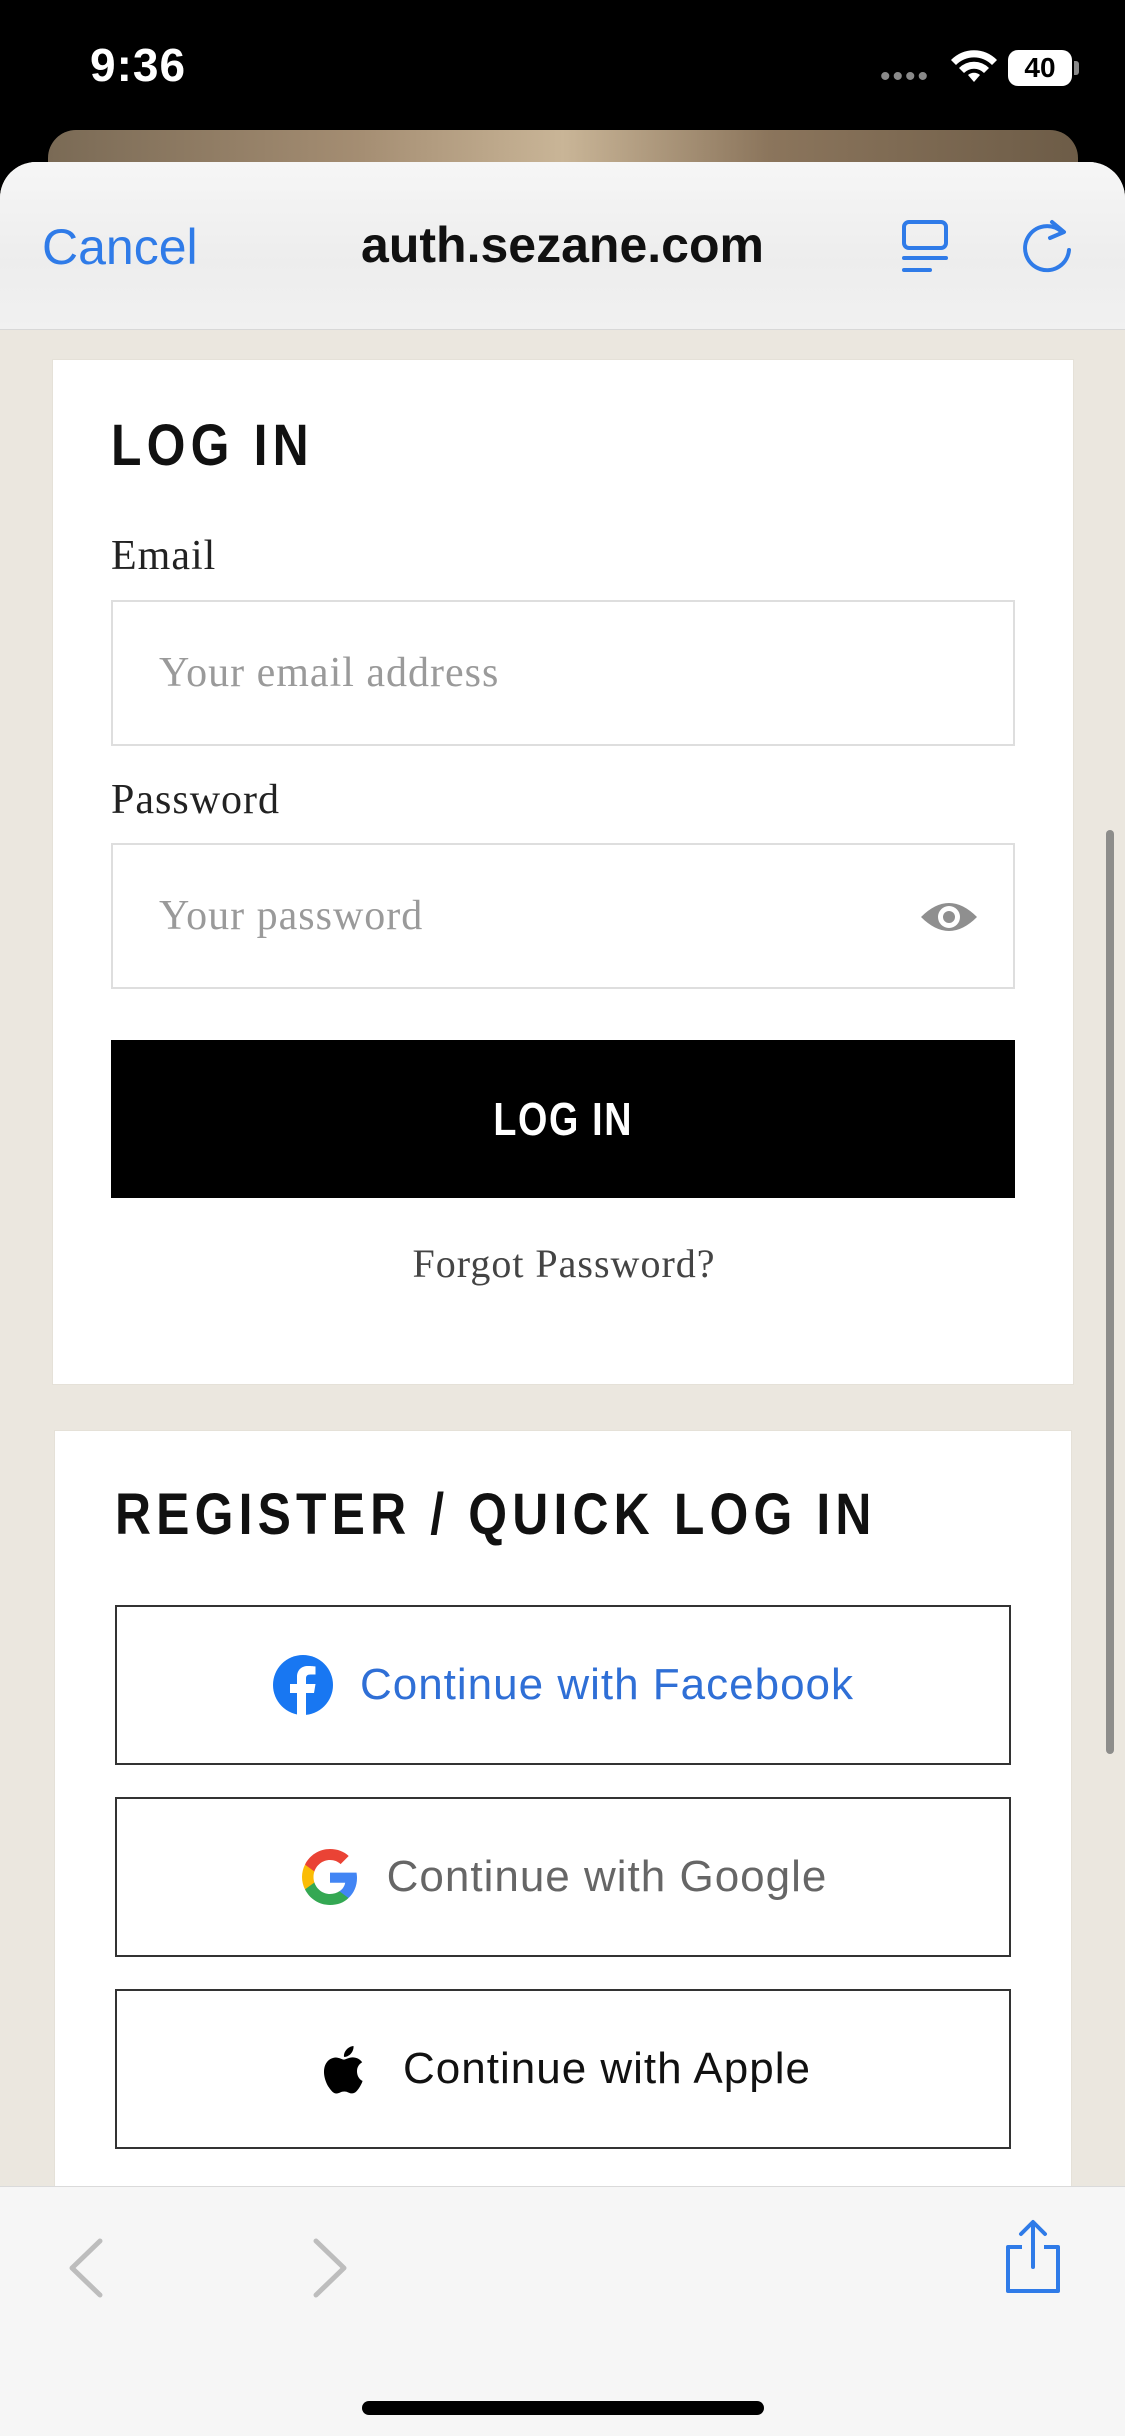  What do you see at coordinates (974, 66) in the screenshot?
I see `wifi-icon` at bounding box center [974, 66].